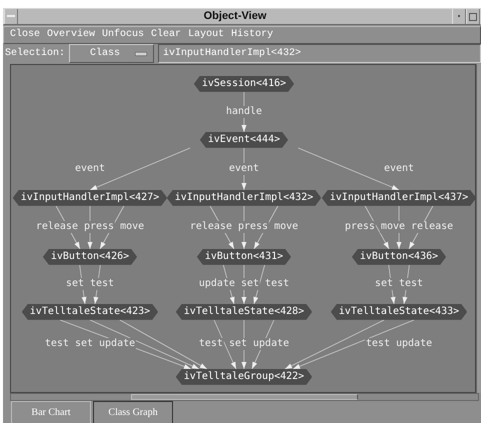  I want to click on maximize-button, so click(473, 16).